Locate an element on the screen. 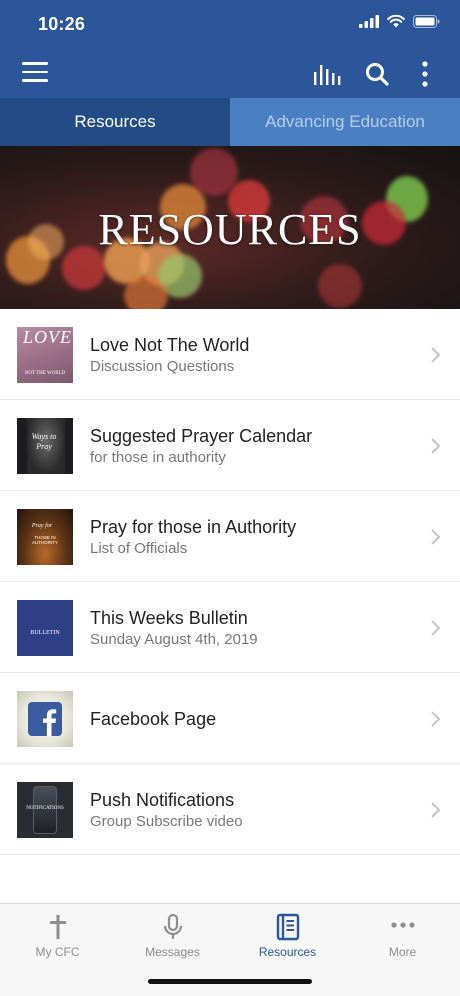  item-text: Facebook Page is located at coordinates (153, 719).